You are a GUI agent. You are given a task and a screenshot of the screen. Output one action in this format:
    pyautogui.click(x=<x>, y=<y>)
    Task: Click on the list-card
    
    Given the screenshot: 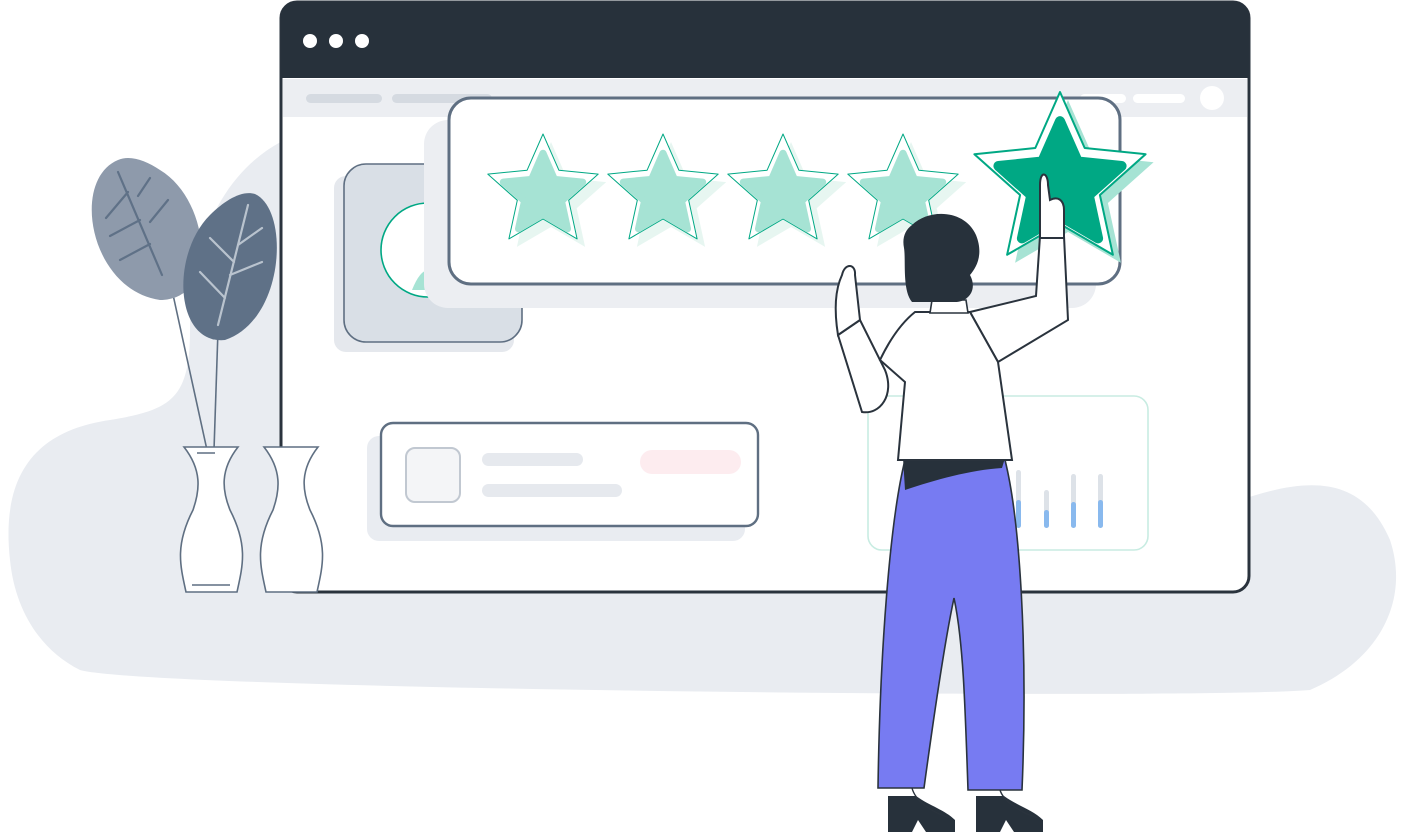 What is the action you would take?
    pyautogui.click(x=563, y=481)
    